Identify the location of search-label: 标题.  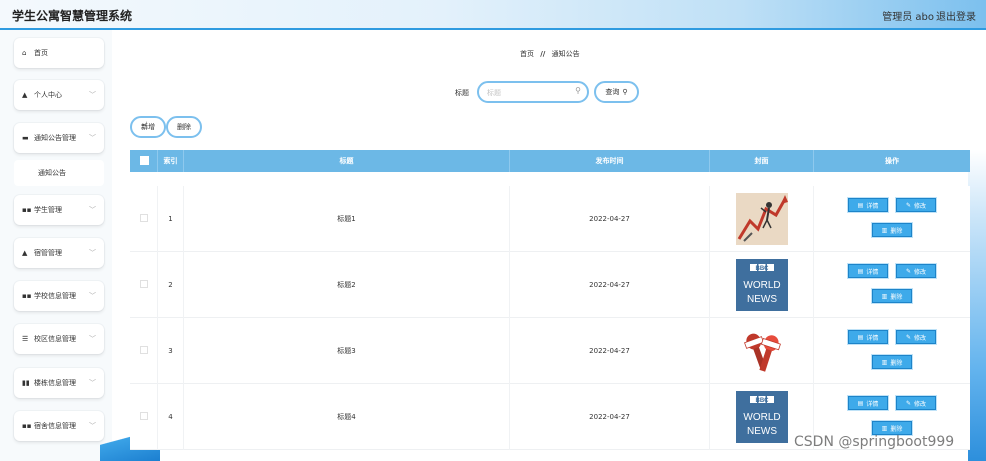
(462, 93).